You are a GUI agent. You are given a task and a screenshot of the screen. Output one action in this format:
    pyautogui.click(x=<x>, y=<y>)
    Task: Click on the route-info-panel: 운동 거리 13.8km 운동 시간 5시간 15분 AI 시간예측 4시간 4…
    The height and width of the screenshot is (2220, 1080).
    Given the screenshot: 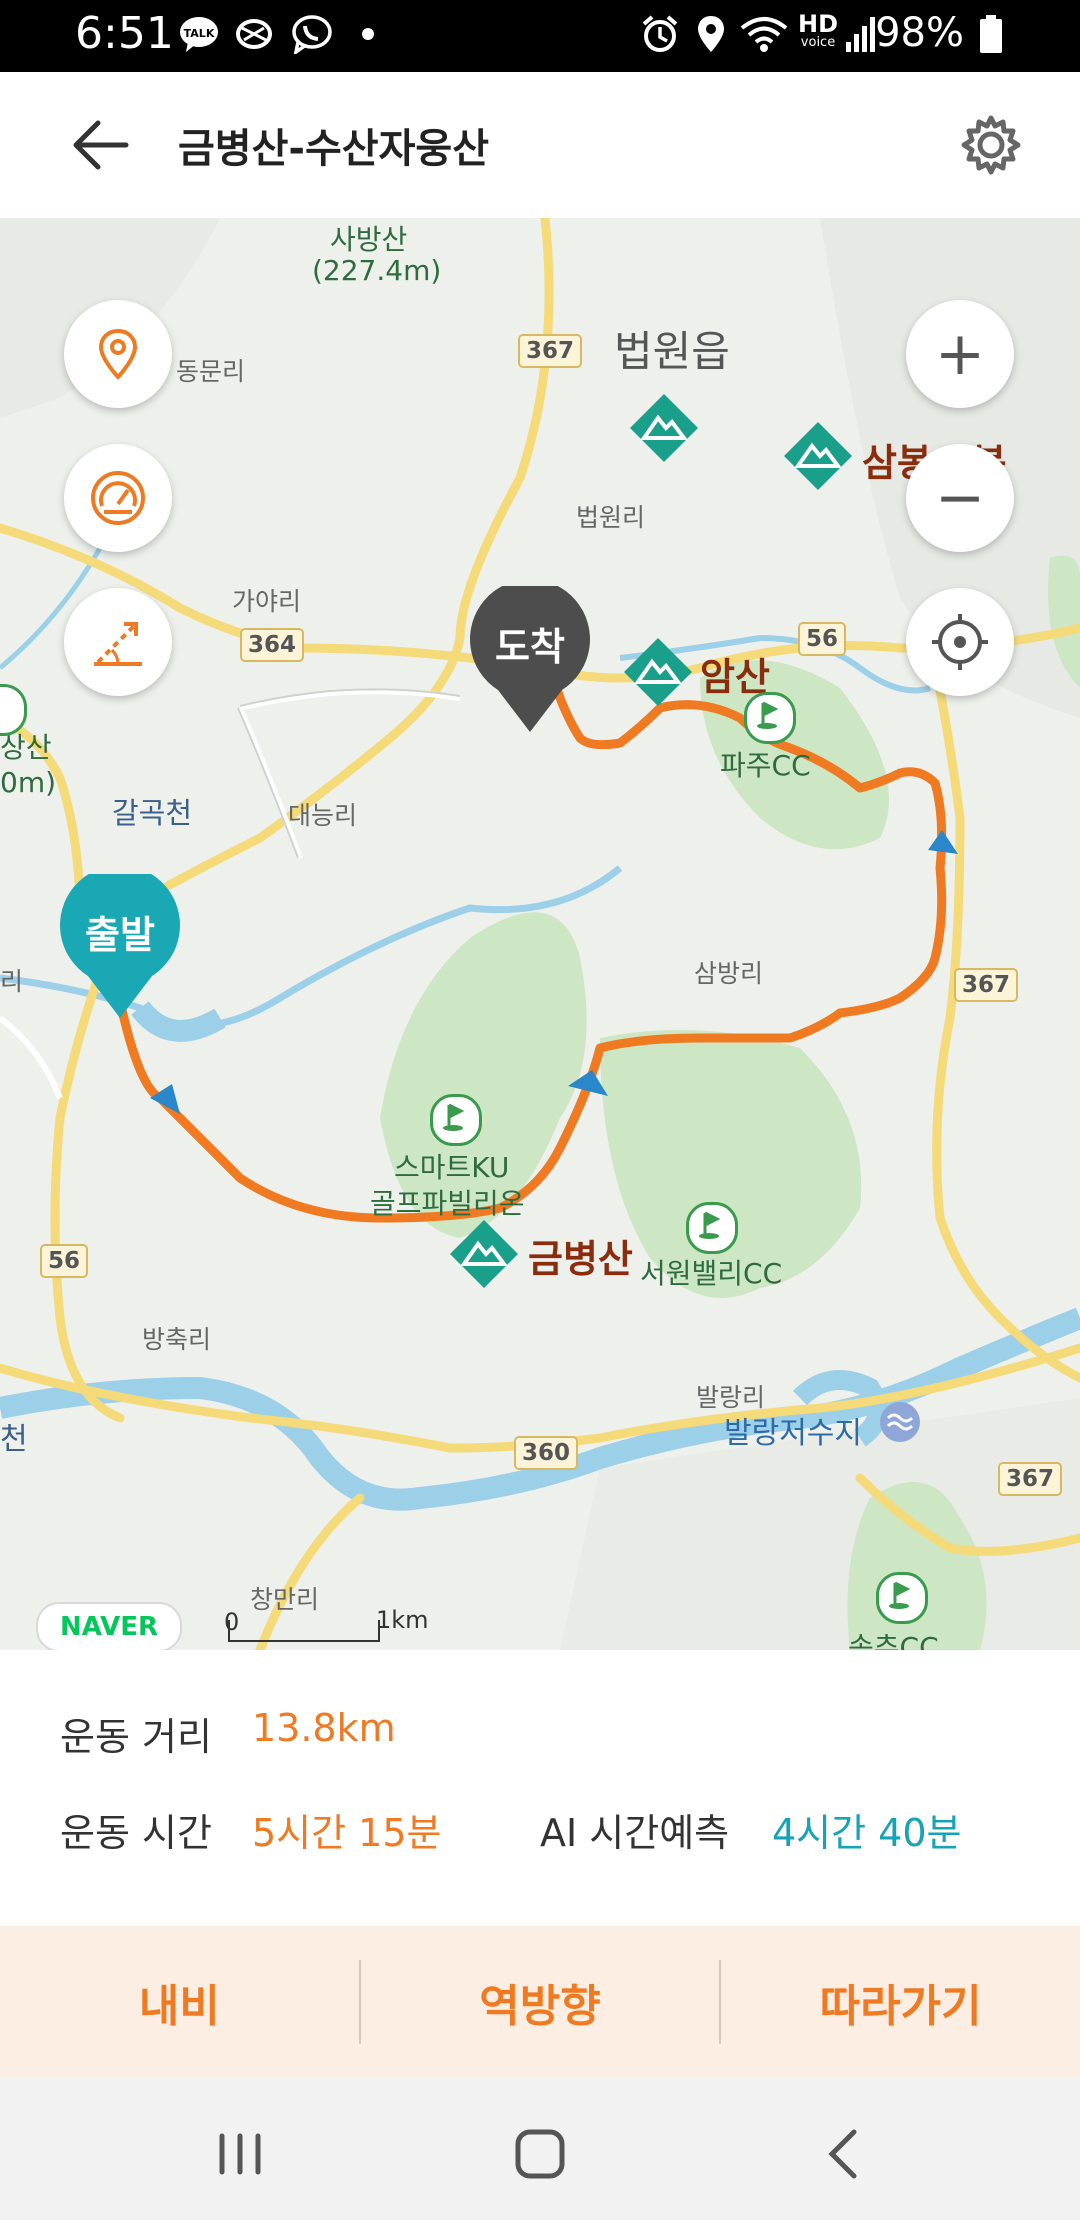 What is the action you would take?
    pyautogui.click(x=540, y=1788)
    